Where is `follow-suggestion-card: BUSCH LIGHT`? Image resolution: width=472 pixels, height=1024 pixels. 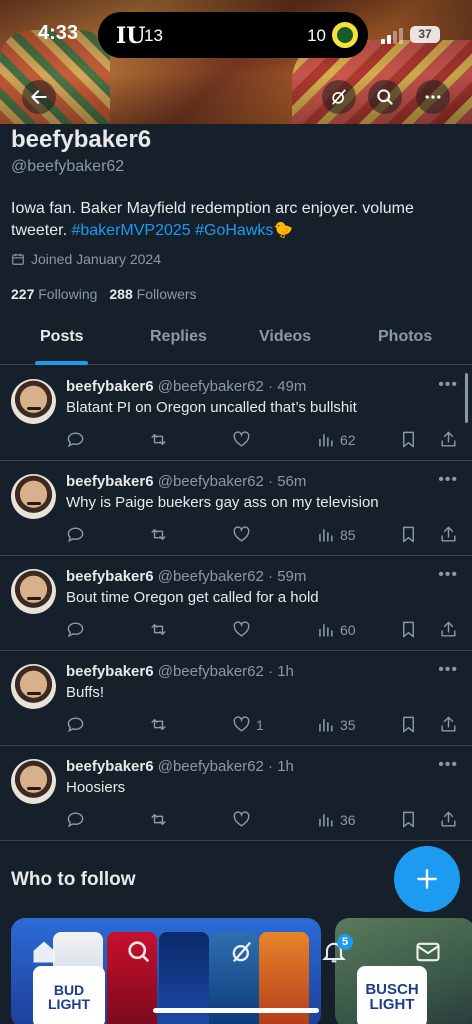
follow-suggestion-card: BUSCH LIGHT is located at coordinates (403, 971).